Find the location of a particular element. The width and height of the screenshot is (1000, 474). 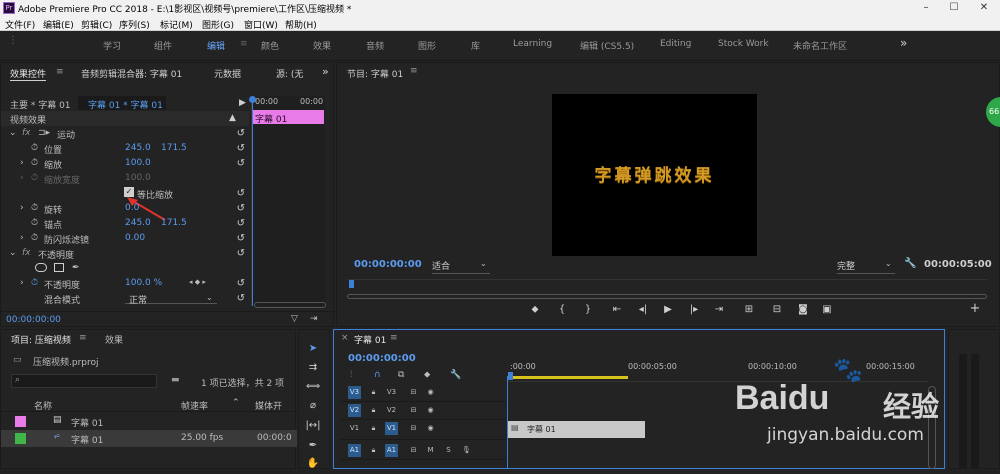

flicker-row: › ⏱ 防闪烁滤镜 0.00 ↺ is located at coordinates (125, 238).